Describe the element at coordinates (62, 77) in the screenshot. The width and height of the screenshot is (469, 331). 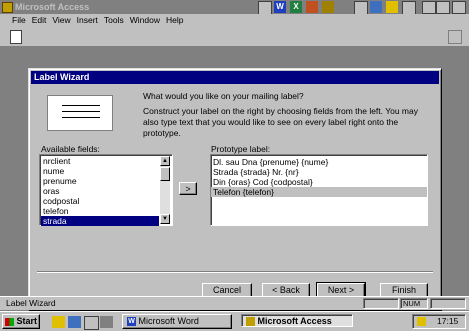
I see `dialog-title: Label Wizard` at that location.